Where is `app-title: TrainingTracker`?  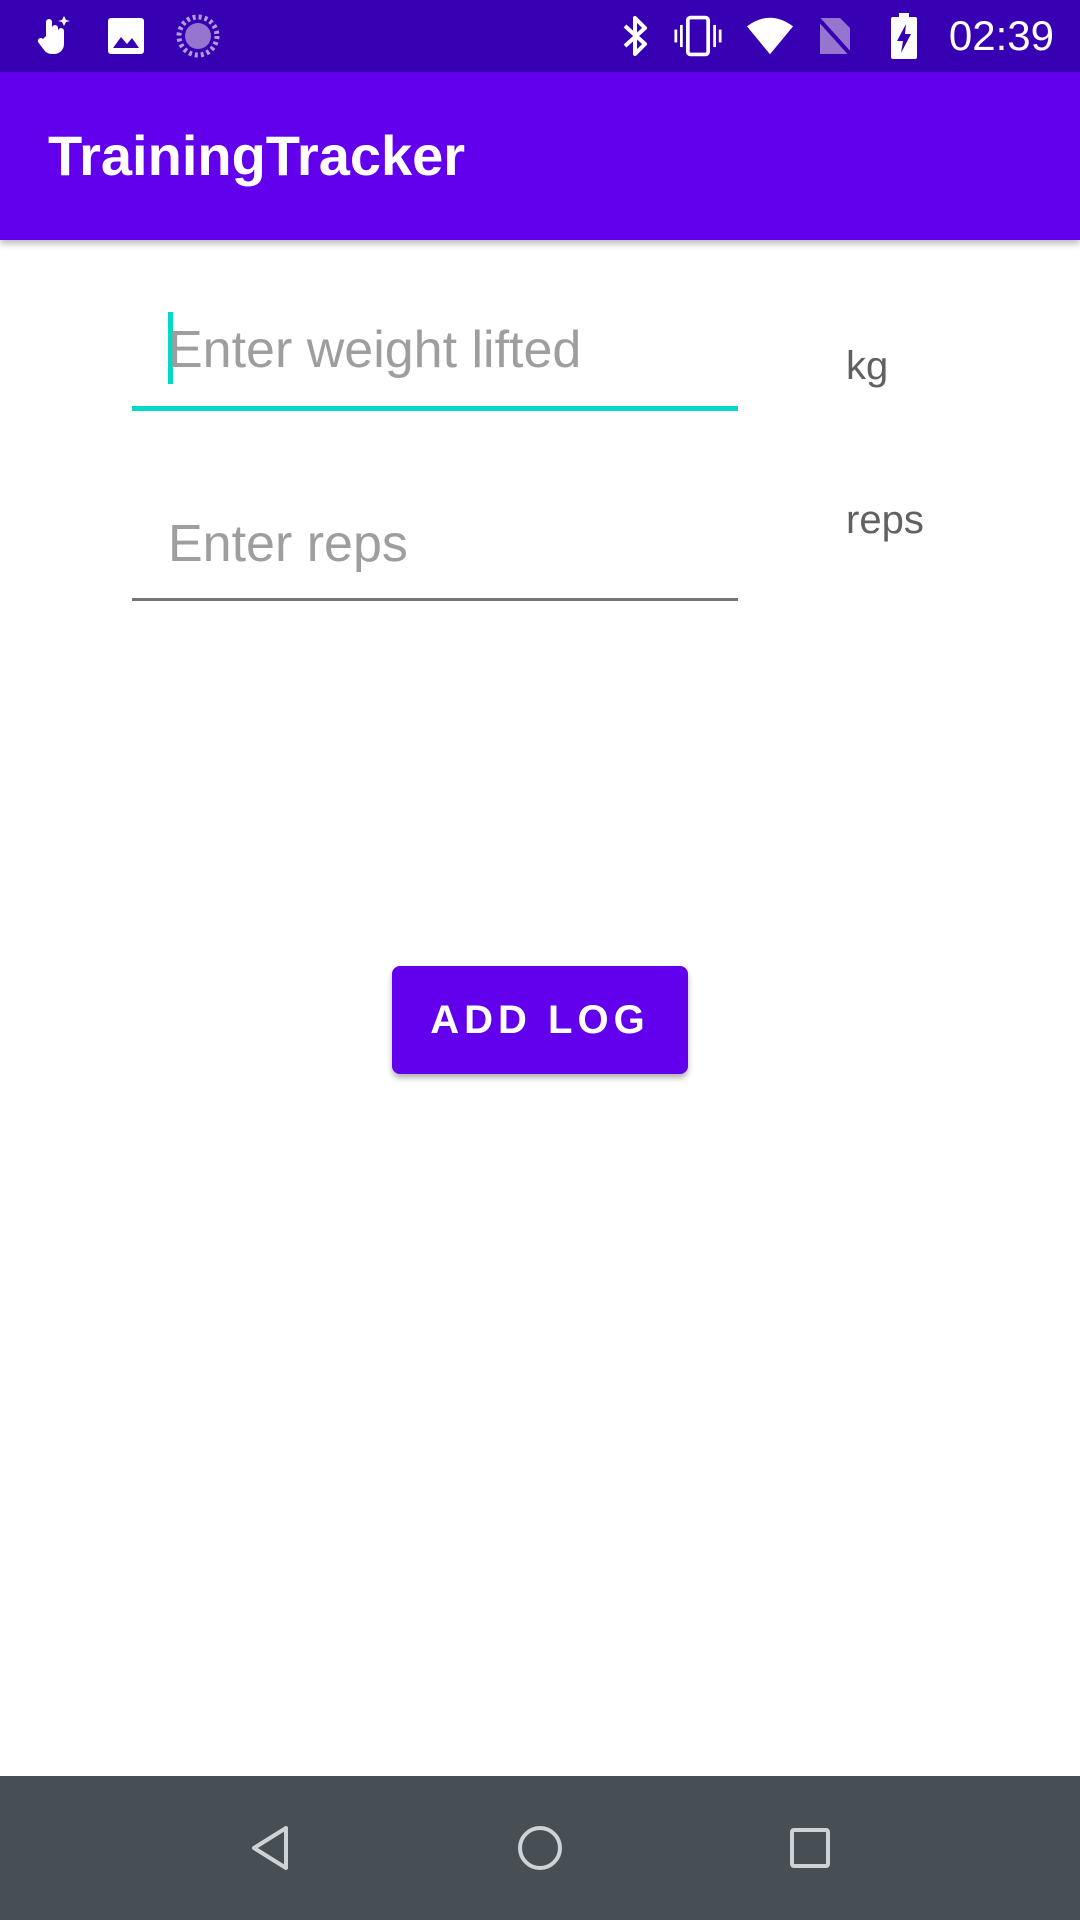
app-title: TrainingTracker is located at coordinates (257, 155).